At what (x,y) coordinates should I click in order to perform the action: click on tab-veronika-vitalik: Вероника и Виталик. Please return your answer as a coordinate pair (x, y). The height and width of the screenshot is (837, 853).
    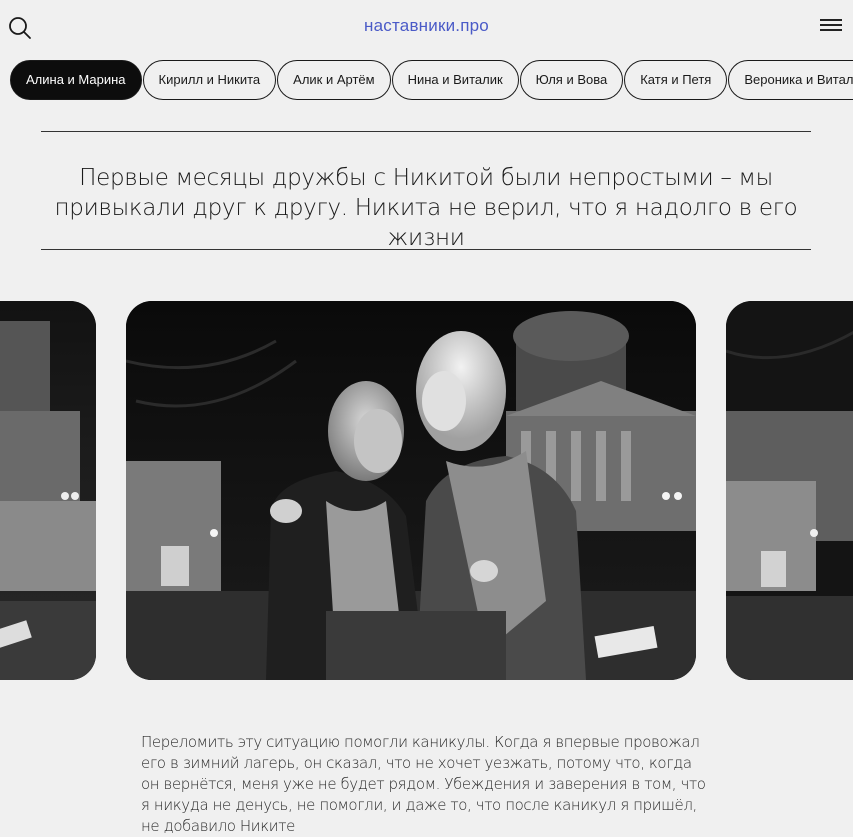
    Looking at the image, I should click on (790, 80).